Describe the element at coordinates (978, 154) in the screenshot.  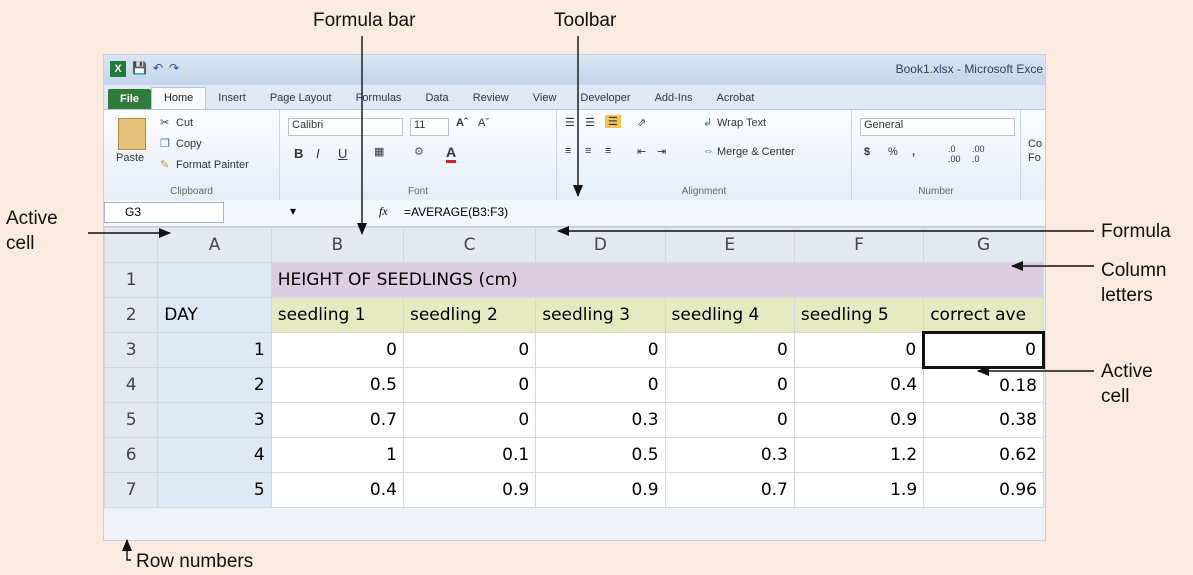
I see `decrease-decimal-icon: .00.0` at that location.